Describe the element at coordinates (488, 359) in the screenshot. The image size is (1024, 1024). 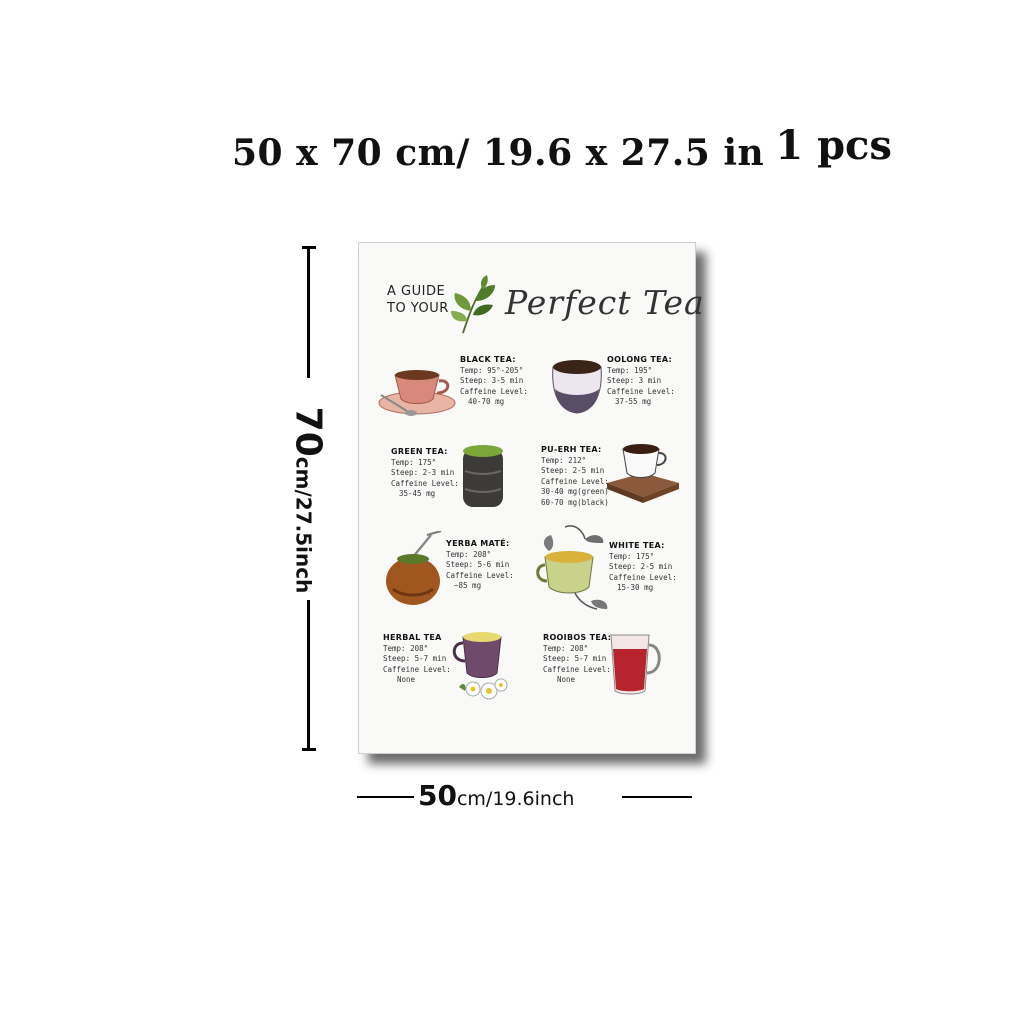
I see `black-tea-name: BLACK TEA:` at that location.